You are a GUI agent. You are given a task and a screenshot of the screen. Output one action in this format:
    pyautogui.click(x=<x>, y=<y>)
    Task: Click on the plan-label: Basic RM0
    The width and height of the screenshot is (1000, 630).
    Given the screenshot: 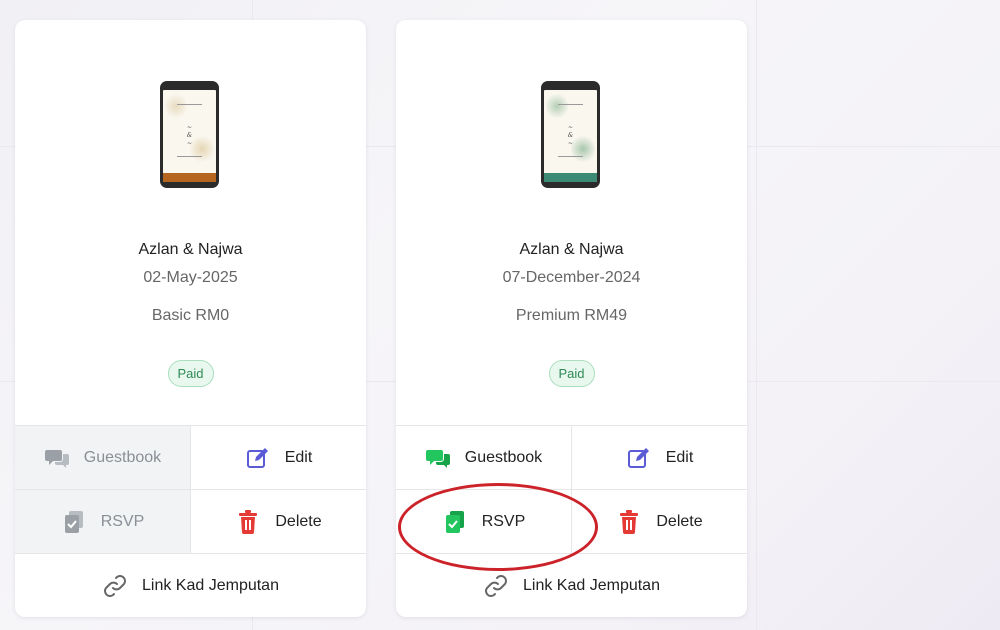 What is the action you would take?
    pyautogui.click(x=190, y=315)
    